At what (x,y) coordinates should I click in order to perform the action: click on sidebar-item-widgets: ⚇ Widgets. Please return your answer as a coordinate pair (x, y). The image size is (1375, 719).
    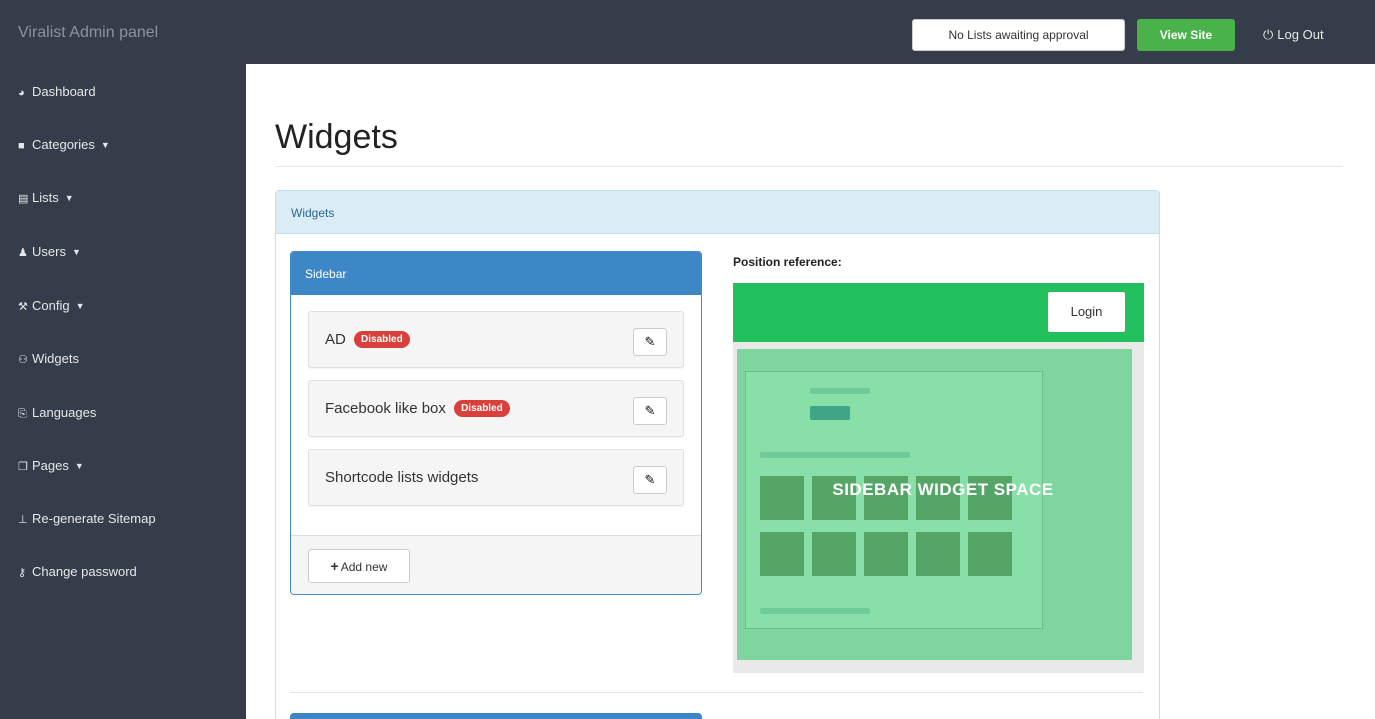
    Looking at the image, I should click on (48, 358).